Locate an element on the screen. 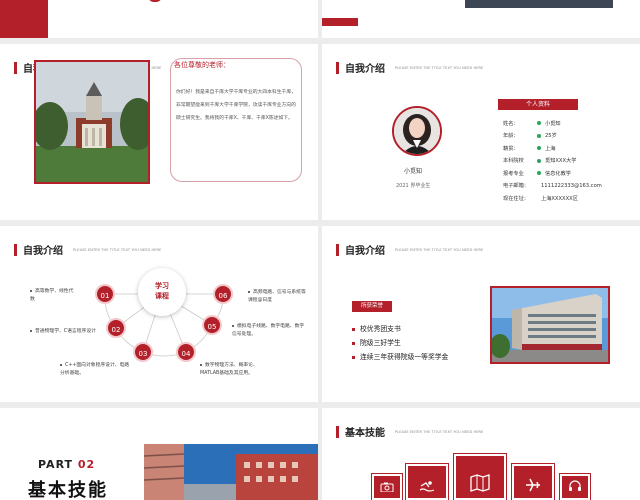 This screenshot has width=640, height=500. campus-building-photo is located at coordinates (550, 325).